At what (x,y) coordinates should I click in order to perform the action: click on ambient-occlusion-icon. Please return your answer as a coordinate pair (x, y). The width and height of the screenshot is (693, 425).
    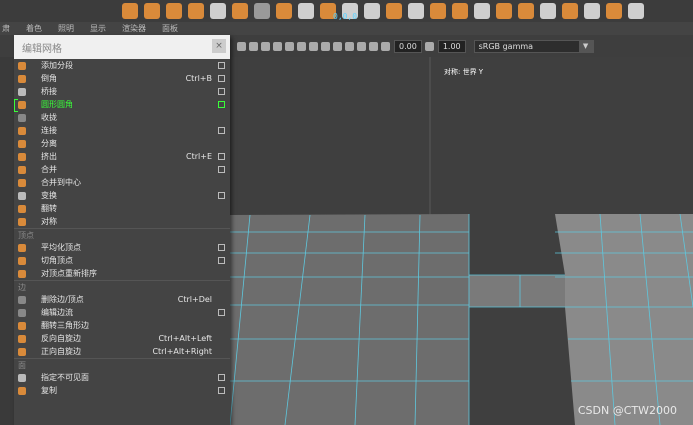
    Looking at the image, I should click on (301, 46).